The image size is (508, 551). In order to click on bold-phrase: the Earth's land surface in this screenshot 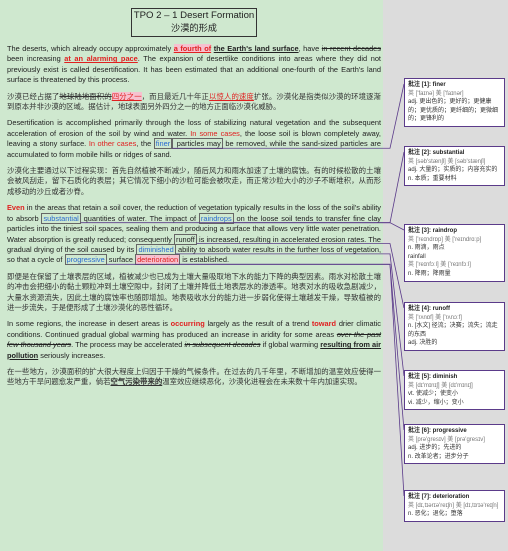, I will do `click(256, 48)`.